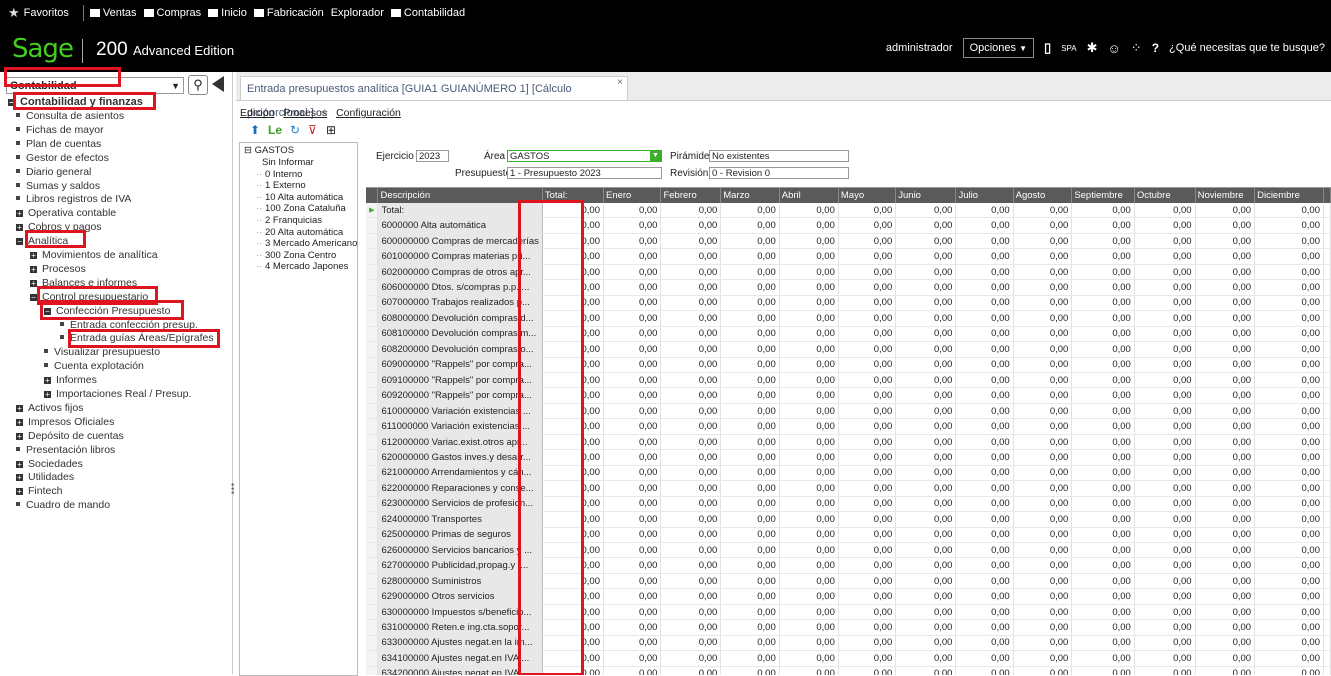 This screenshot has width=1331, height=676. I want to click on sidebar-item: Gestor de efectos, so click(62, 158).